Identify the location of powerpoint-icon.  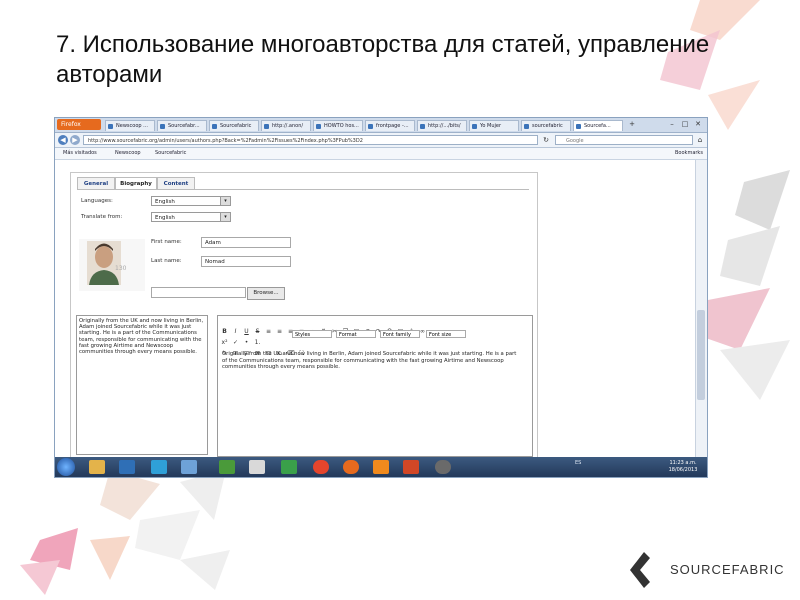
(411, 467).